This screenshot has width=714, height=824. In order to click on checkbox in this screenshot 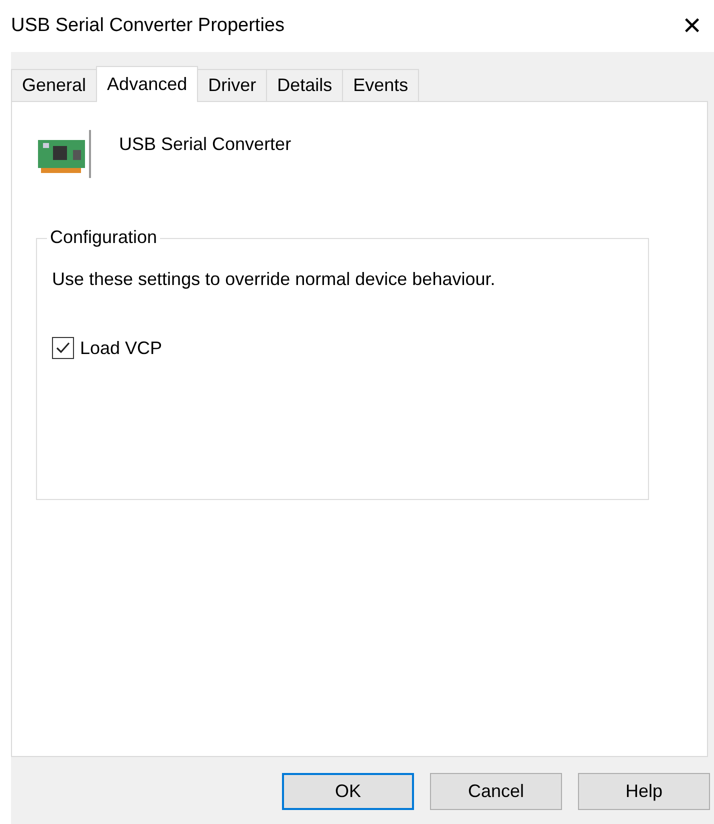, I will do `click(63, 348)`.